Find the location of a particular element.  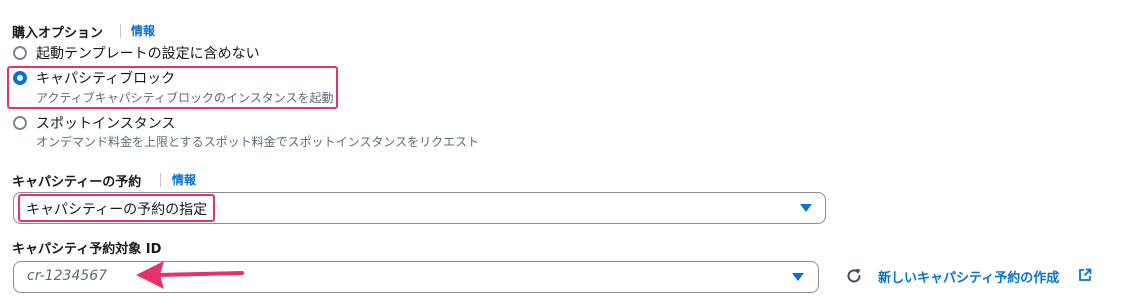

capacity-reservation-info-link: 情報 is located at coordinates (184, 179).